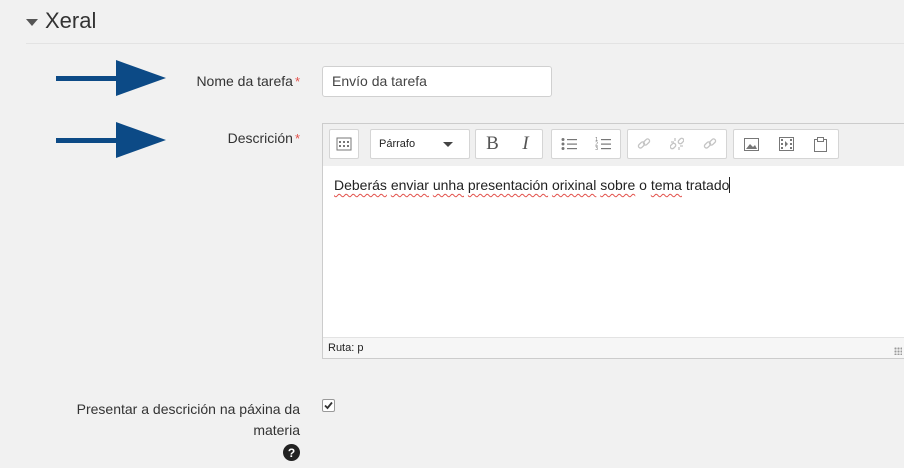 This screenshot has height=468, width=904. I want to click on paragraph-format-select: Párrafo, so click(416, 144).